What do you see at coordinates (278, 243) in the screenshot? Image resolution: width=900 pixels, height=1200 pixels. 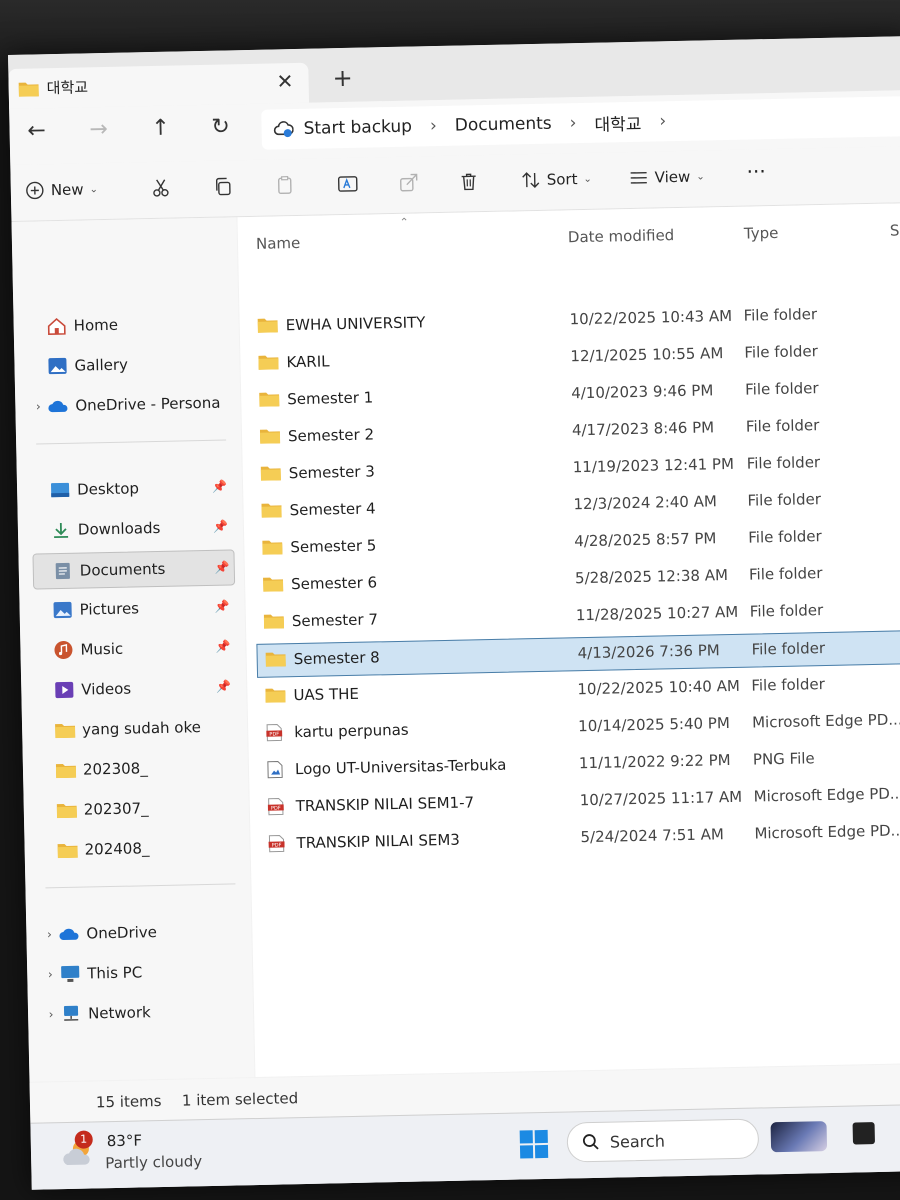 I see `column-header-name: Name` at bounding box center [278, 243].